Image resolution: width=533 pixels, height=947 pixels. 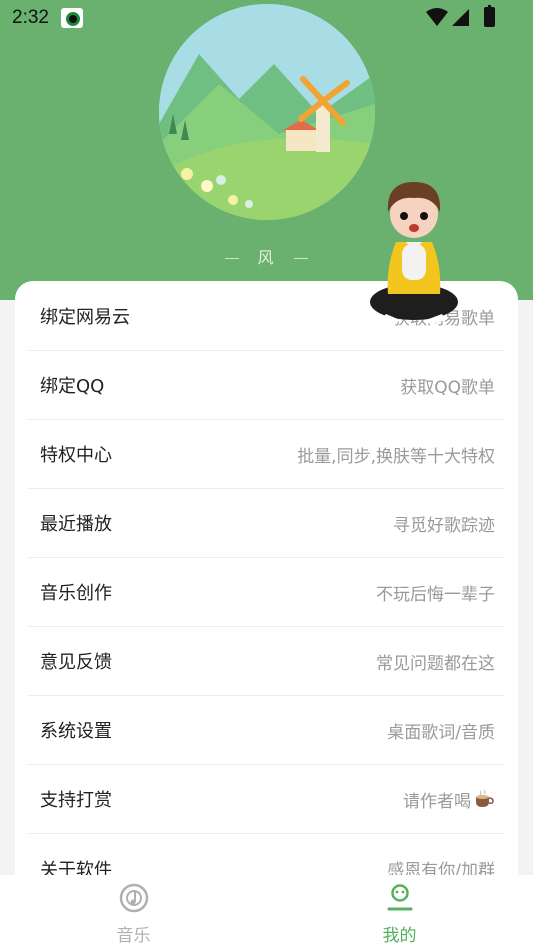 I want to click on landscape-windmill-image, so click(x=267, y=112).